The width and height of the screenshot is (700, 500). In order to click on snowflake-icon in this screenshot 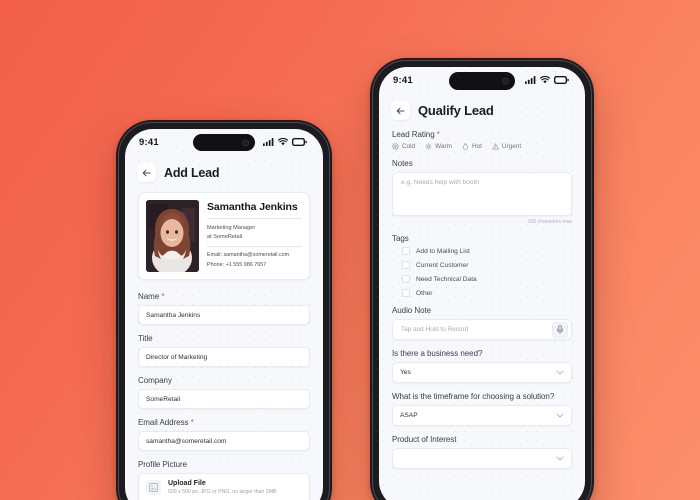, I will do `click(395, 146)`.